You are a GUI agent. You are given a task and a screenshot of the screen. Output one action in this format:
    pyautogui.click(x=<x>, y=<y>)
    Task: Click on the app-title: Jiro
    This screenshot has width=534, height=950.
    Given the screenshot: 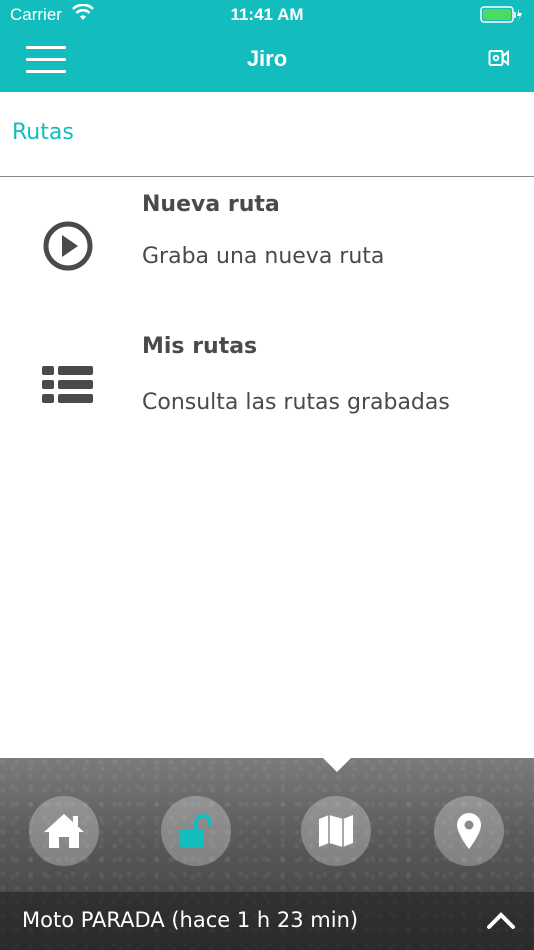 What is the action you would take?
    pyautogui.click(x=267, y=58)
    